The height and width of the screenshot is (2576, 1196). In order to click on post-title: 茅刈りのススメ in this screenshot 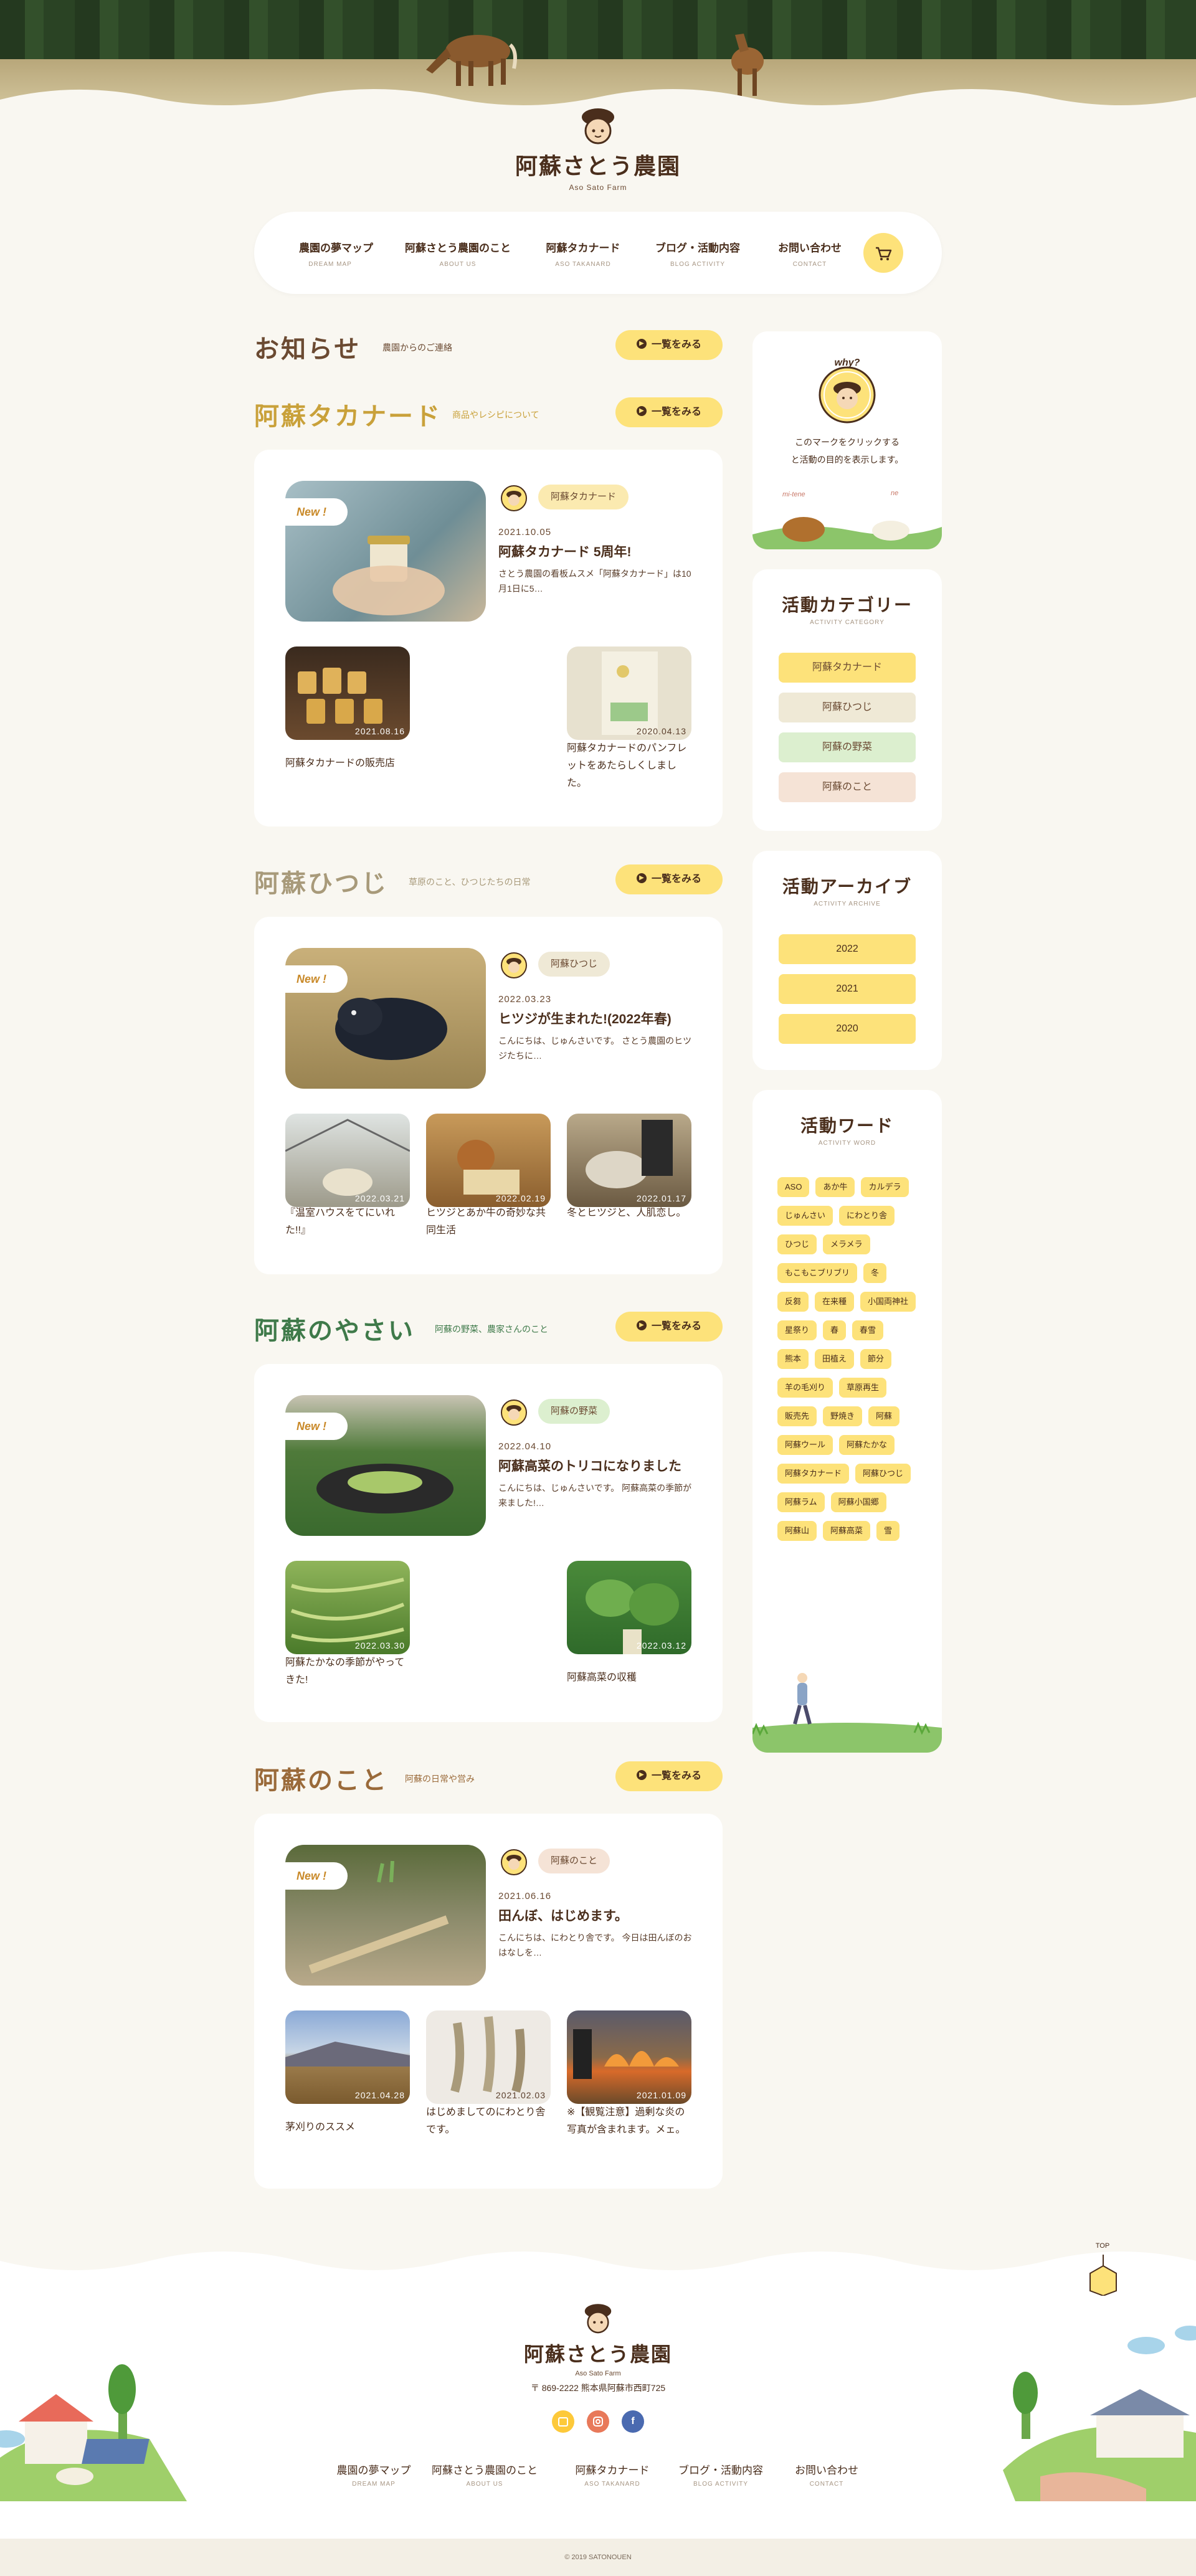, I will do `click(347, 2127)`.